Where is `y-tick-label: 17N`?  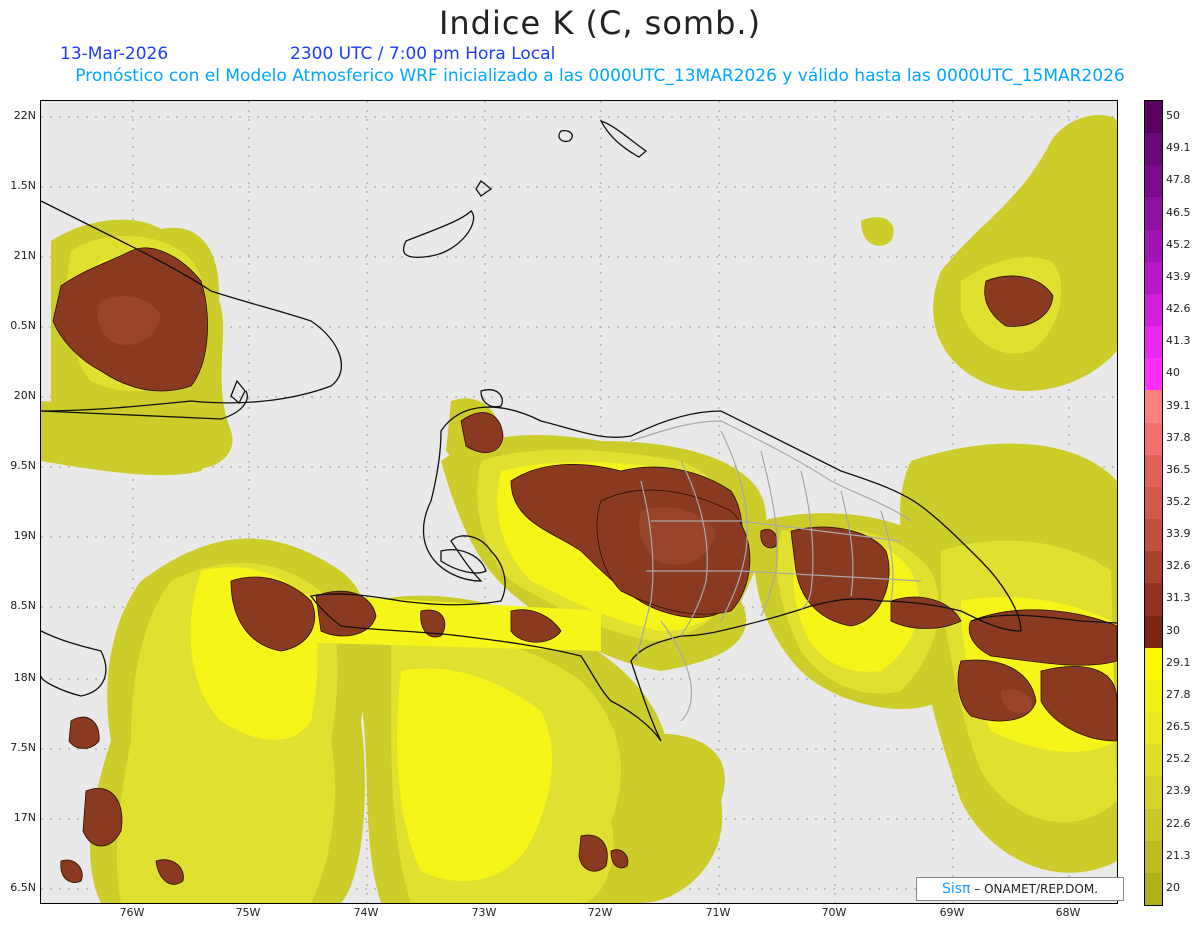 y-tick-label: 17N is located at coordinates (24, 817).